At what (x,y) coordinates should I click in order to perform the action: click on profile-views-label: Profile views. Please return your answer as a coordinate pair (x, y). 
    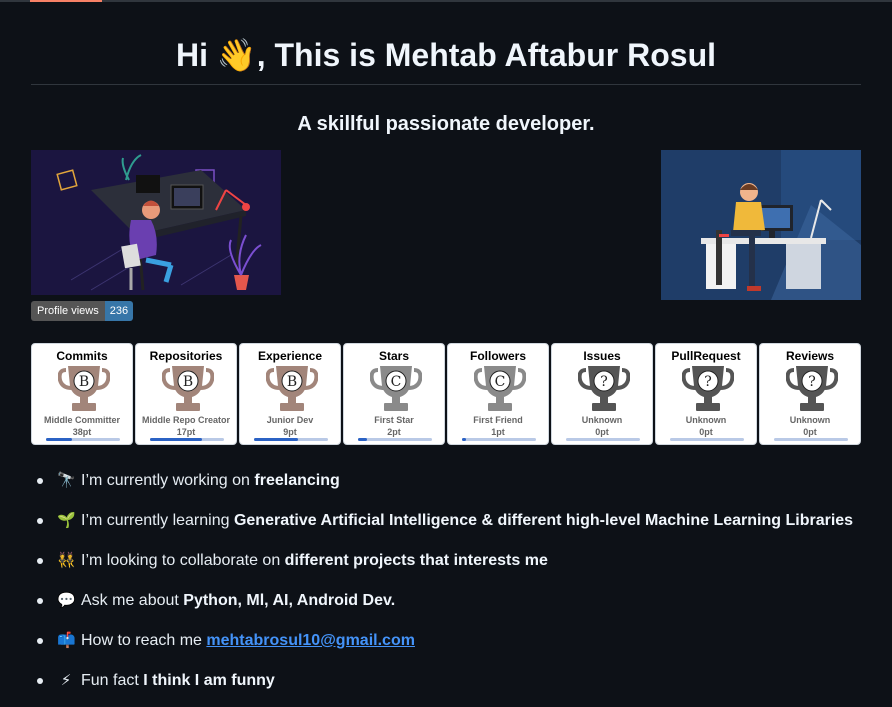
    Looking at the image, I should click on (68, 311).